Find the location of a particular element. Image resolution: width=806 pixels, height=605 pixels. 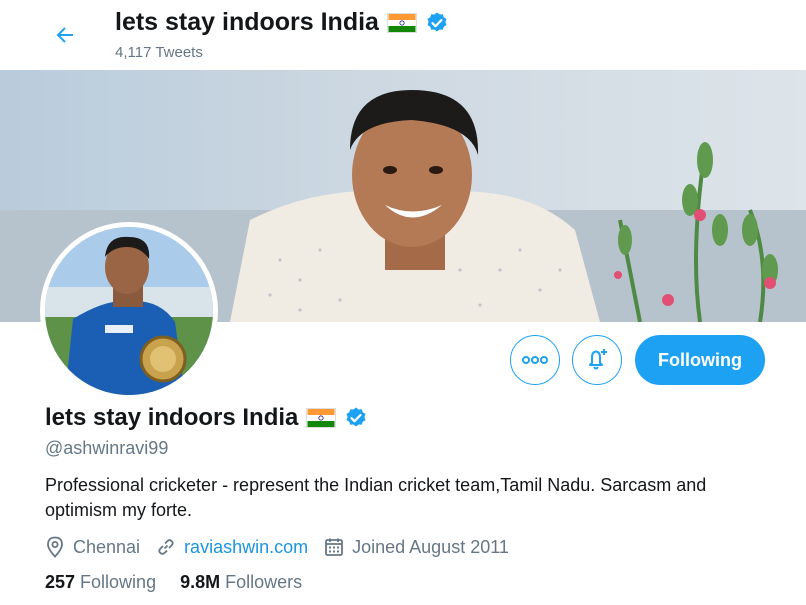

followers-stat: 9.8M Followers is located at coordinates (241, 582).